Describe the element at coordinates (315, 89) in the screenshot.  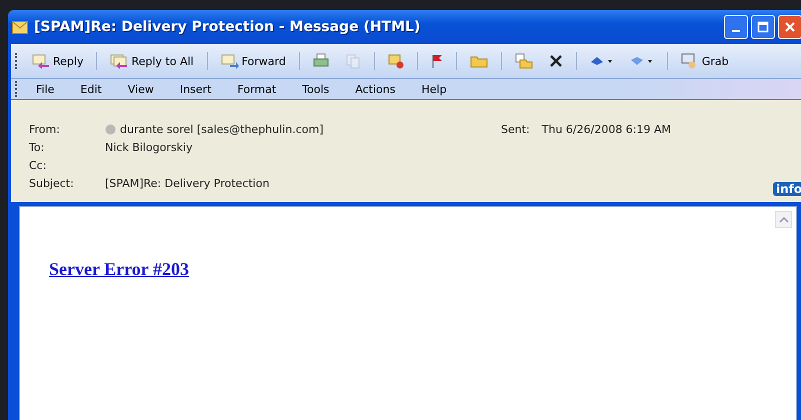
I see `menu-item: Tools` at that location.